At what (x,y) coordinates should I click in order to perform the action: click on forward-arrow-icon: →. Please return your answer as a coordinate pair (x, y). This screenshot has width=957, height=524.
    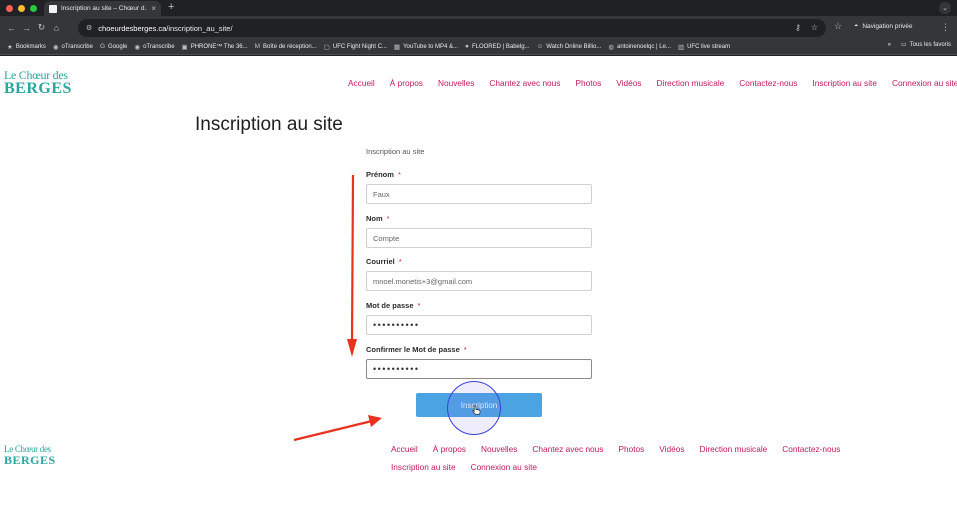
    Looking at the image, I should click on (26, 28).